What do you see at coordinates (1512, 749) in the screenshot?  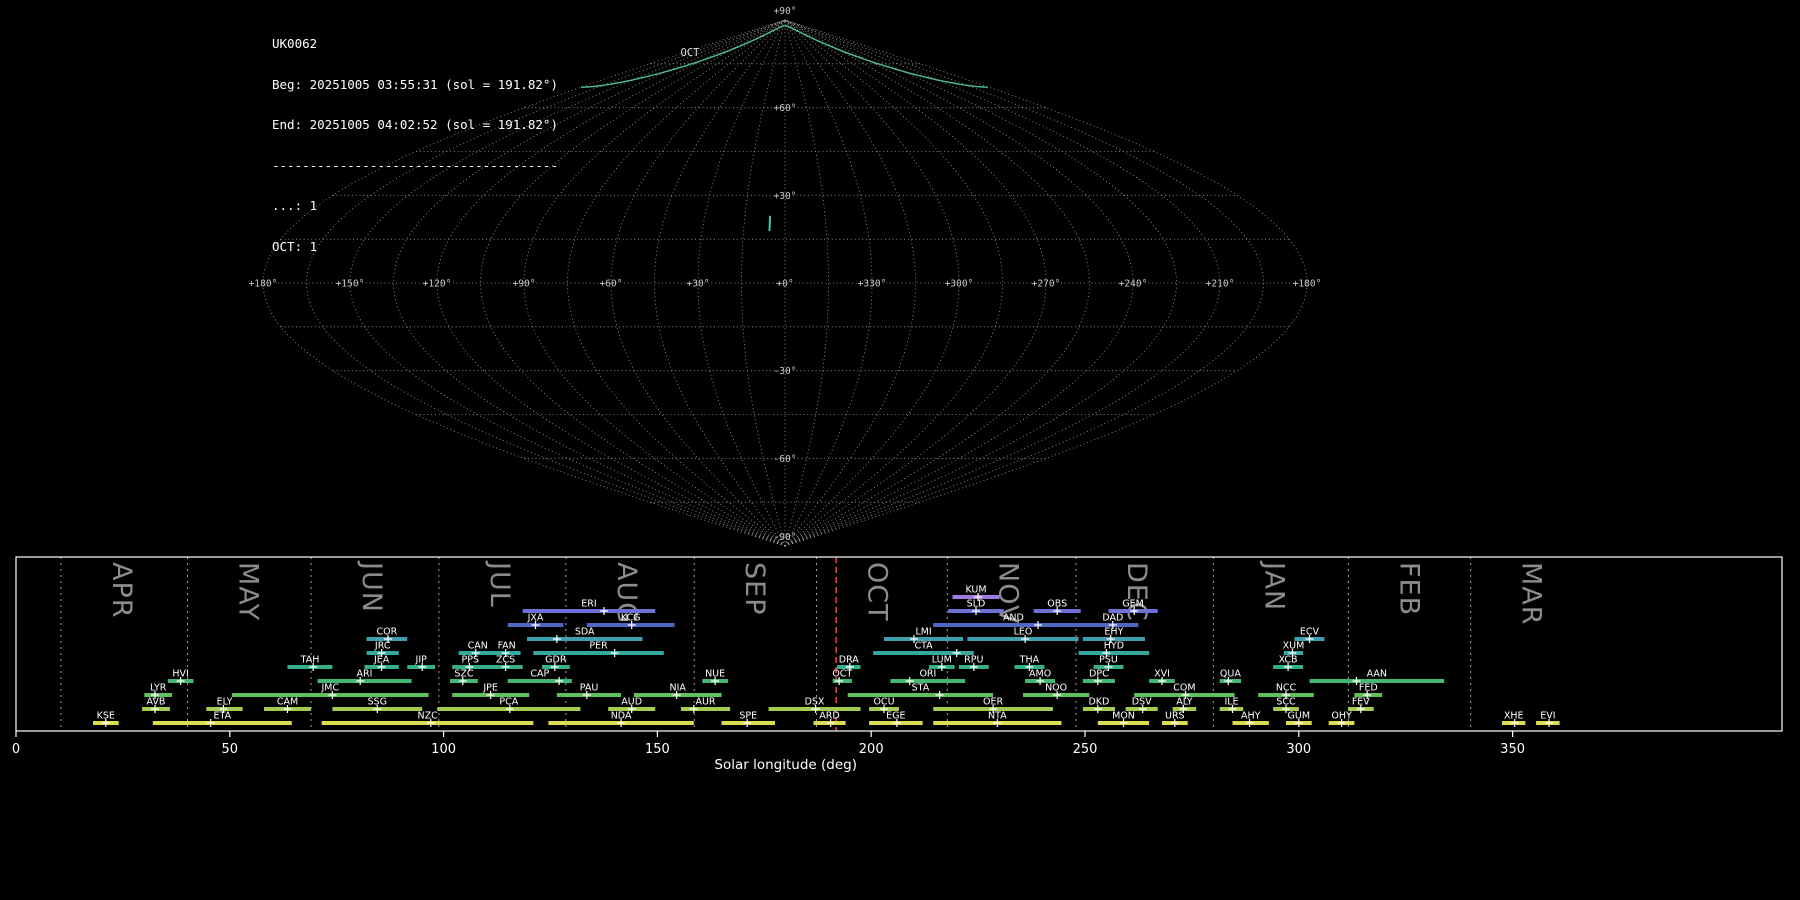 I see `x-tick-label: 350` at bounding box center [1512, 749].